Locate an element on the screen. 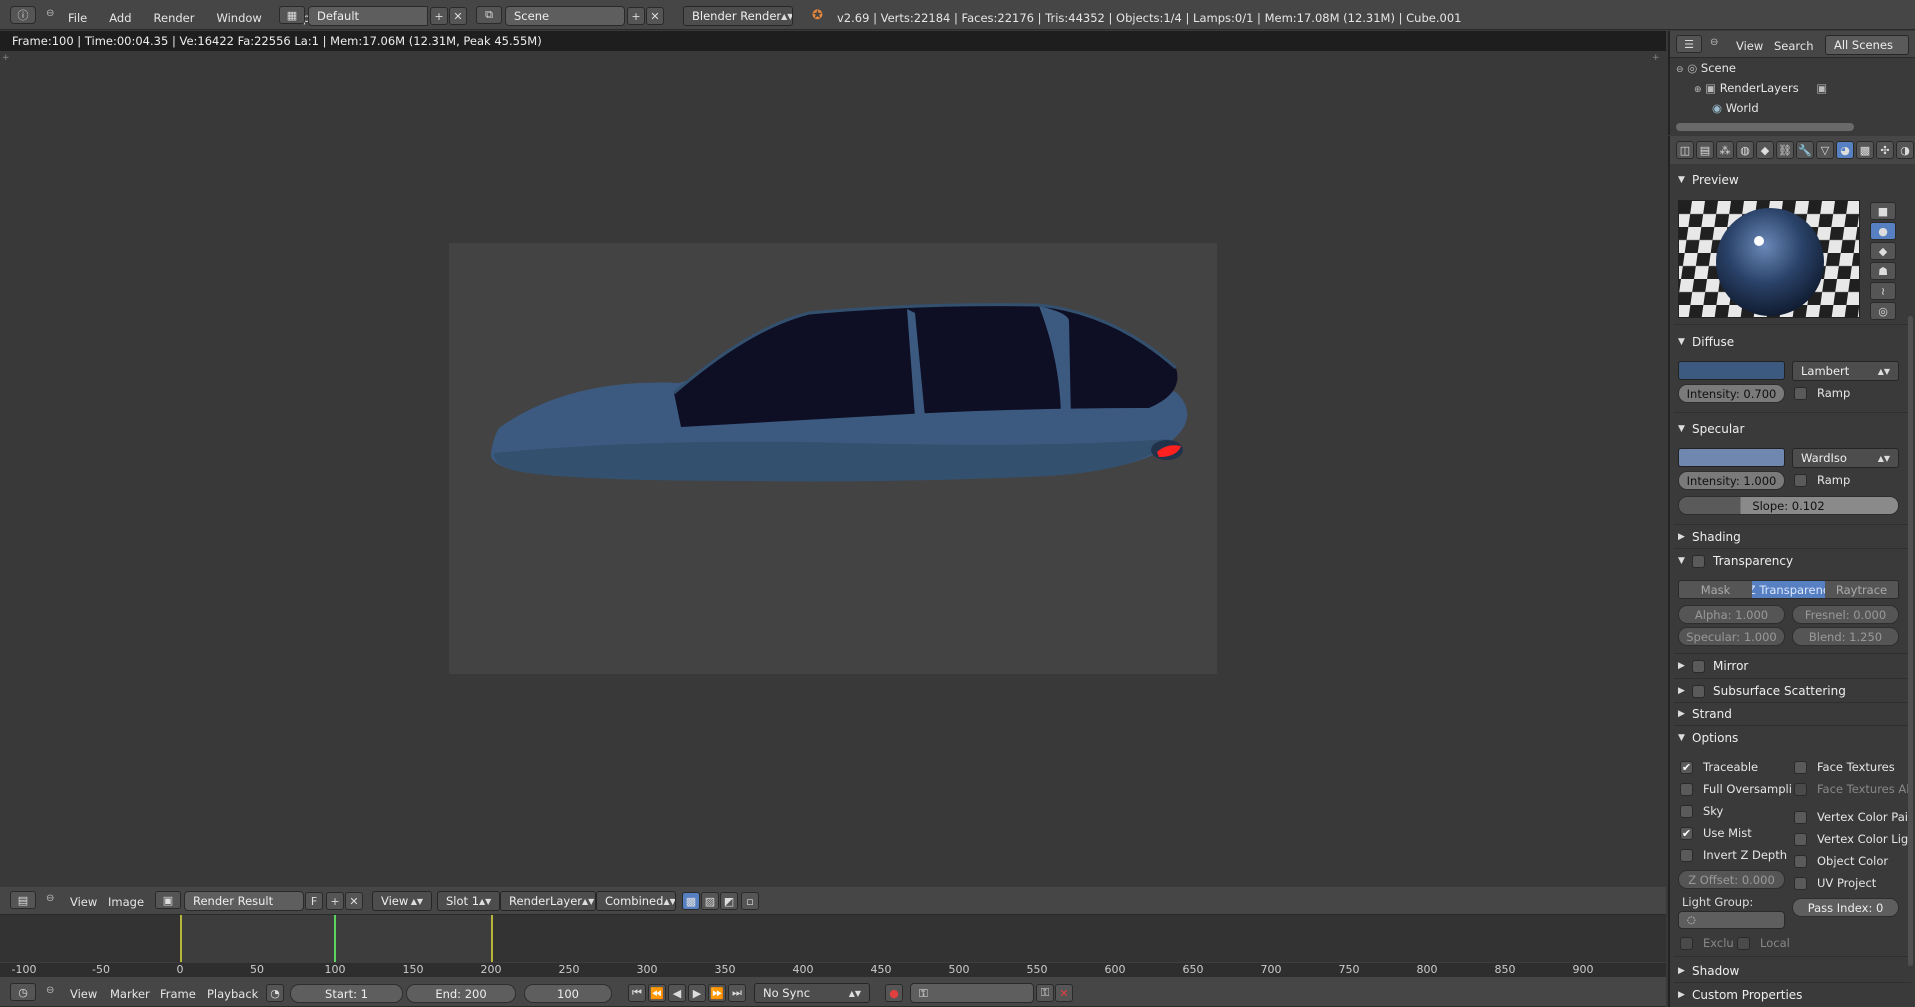  tree-item-world: ◉ World is located at coordinates (1735, 108).